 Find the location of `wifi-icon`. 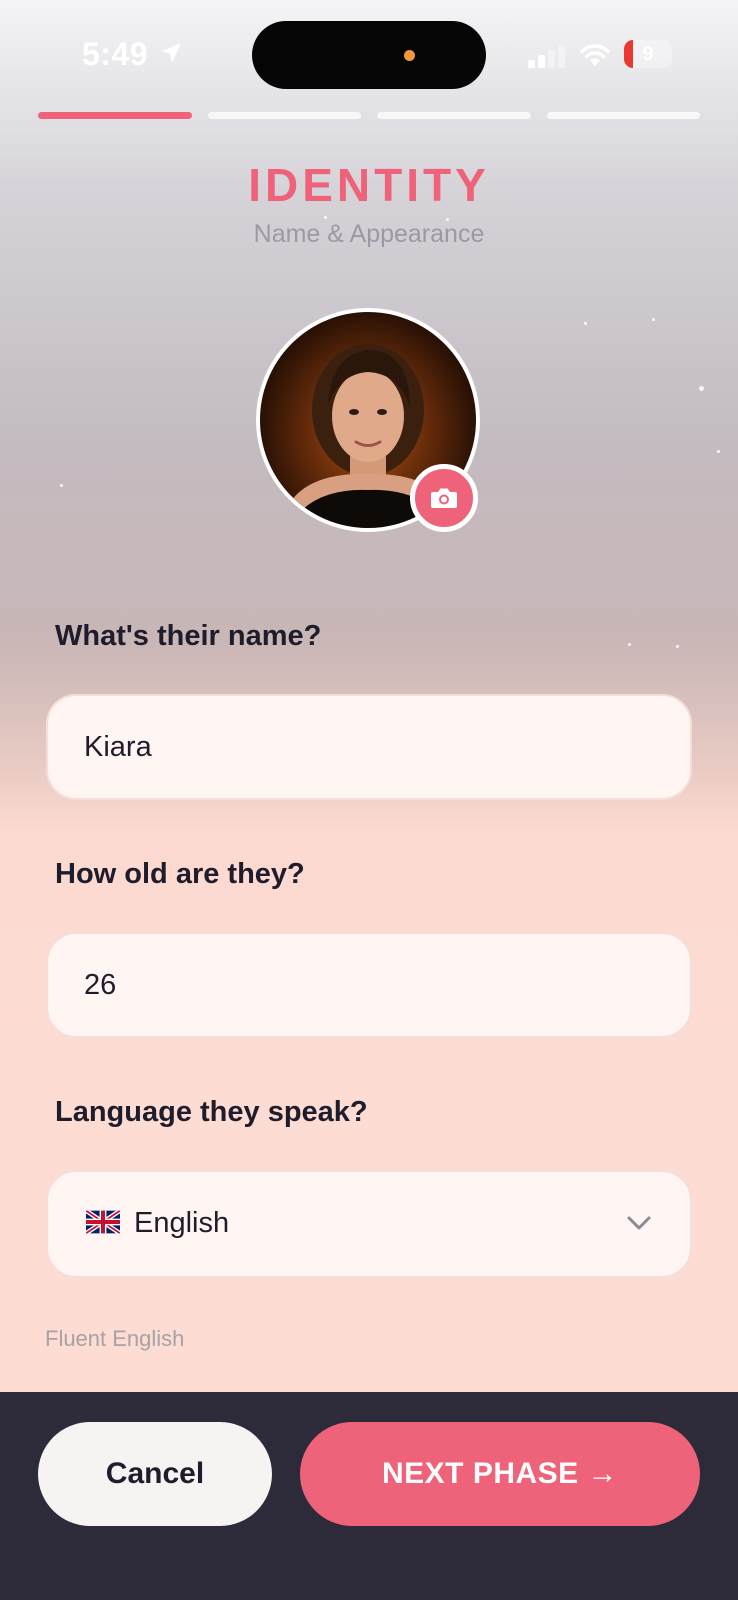

wifi-icon is located at coordinates (595, 55).